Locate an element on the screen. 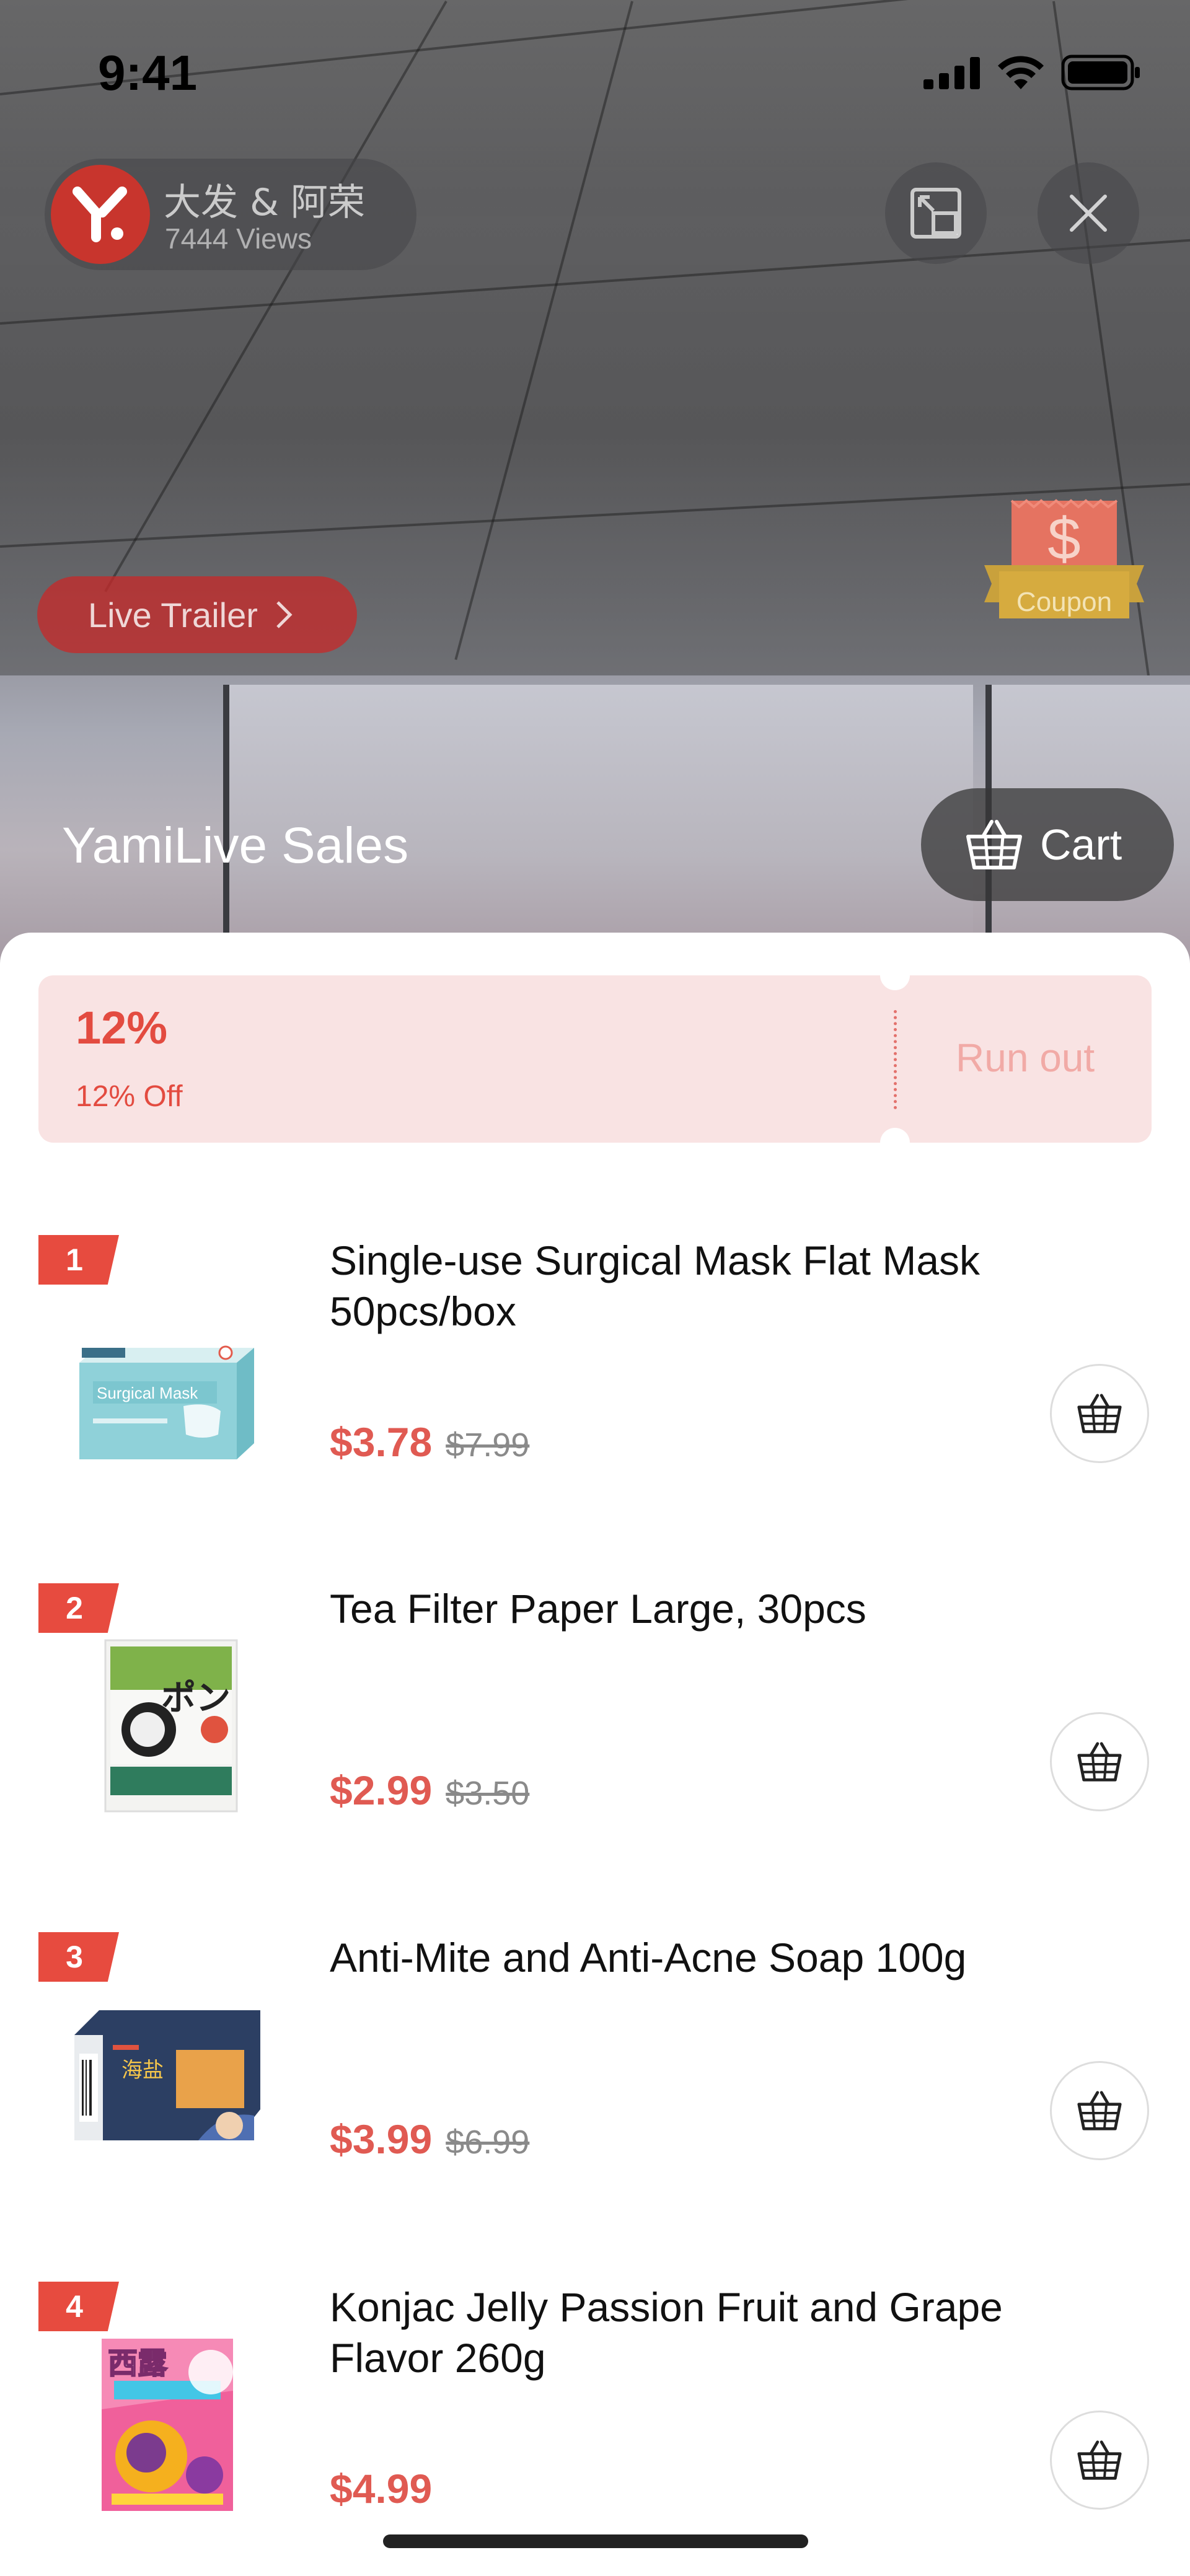 The width and height of the screenshot is (1190, 2576). product-image: Surgical Mask is located at coordinates (166, 1402).